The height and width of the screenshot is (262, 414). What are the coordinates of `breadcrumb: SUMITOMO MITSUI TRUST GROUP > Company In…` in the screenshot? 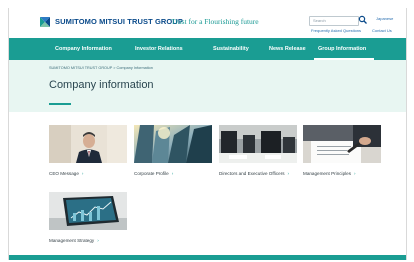 It's located at (101, 68).